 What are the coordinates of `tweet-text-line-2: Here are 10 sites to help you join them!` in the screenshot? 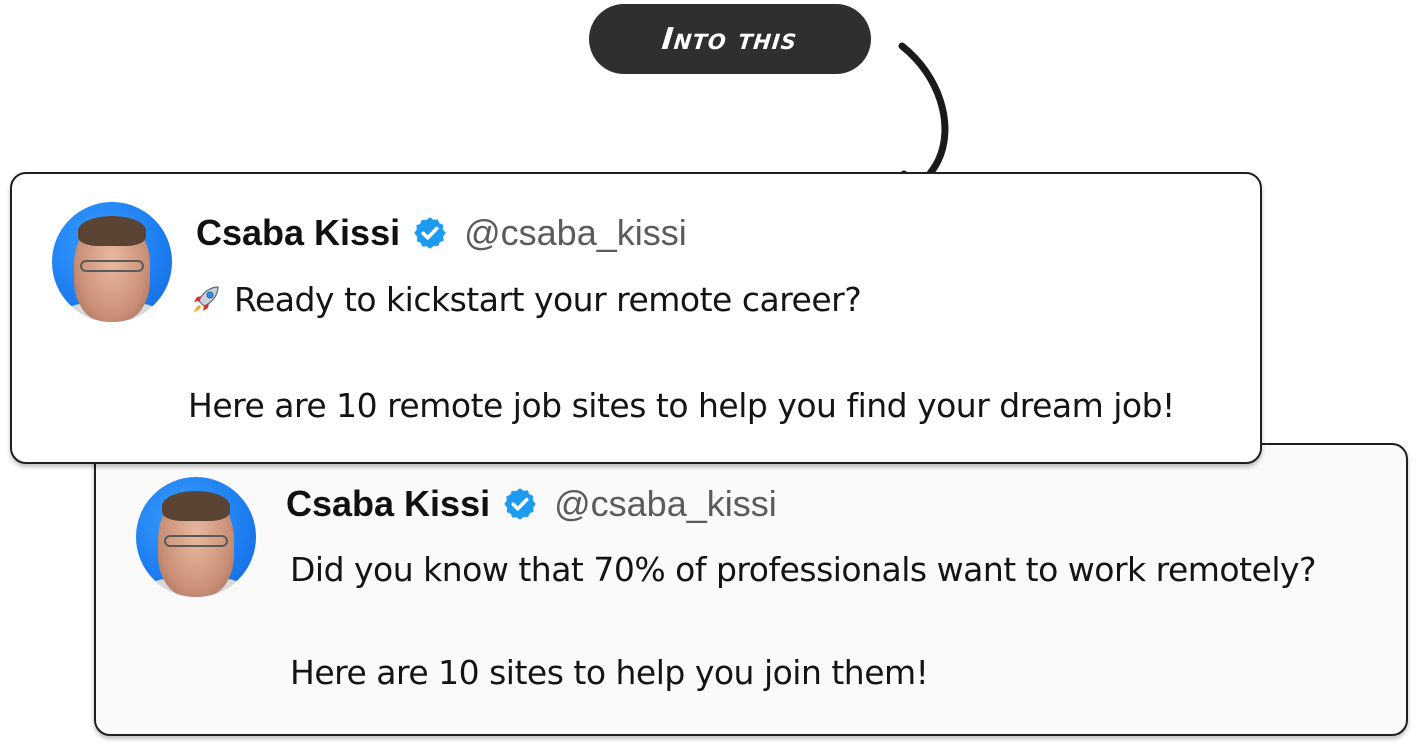 It's located at (609, 672).